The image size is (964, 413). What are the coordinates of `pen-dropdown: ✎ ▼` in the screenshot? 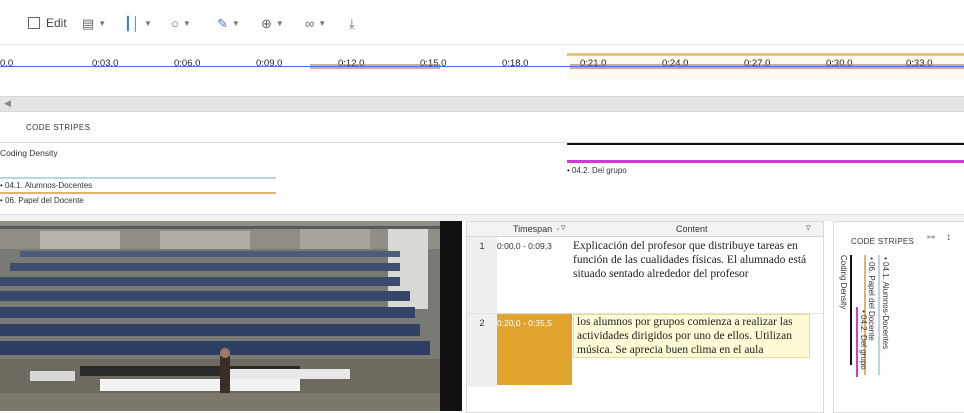 It's located at (228, 23).